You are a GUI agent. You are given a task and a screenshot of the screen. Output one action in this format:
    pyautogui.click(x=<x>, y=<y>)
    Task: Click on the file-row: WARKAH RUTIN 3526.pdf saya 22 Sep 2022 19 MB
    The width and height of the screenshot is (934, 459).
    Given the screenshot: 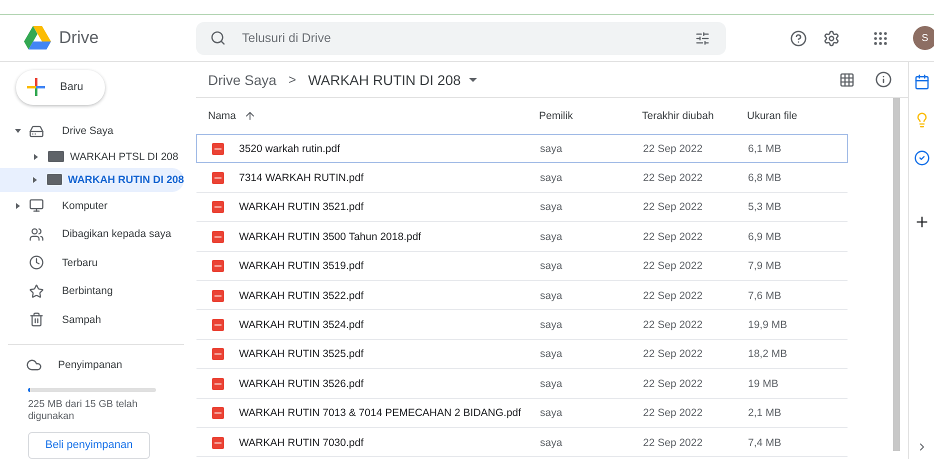 What is the action you would take?
    pyautogui.click(x=522, y=384)
    